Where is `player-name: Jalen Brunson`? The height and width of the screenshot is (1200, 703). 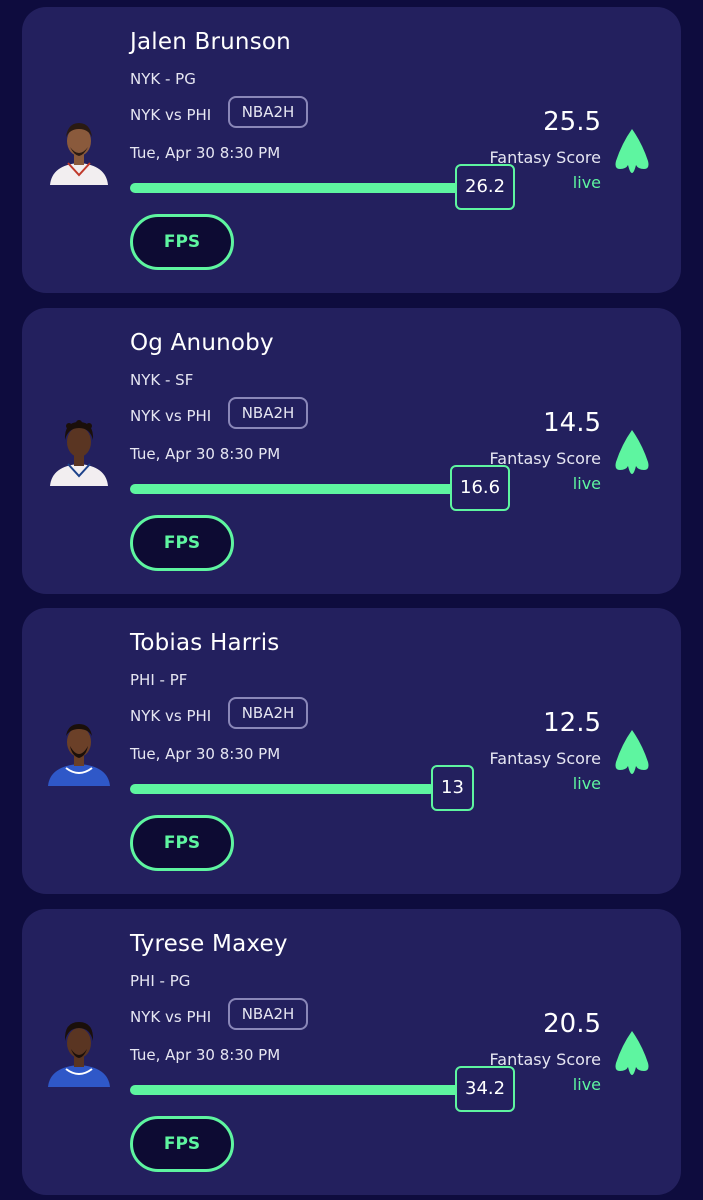 player-name: Jalen Brunson is located at coordinates (210, 42).